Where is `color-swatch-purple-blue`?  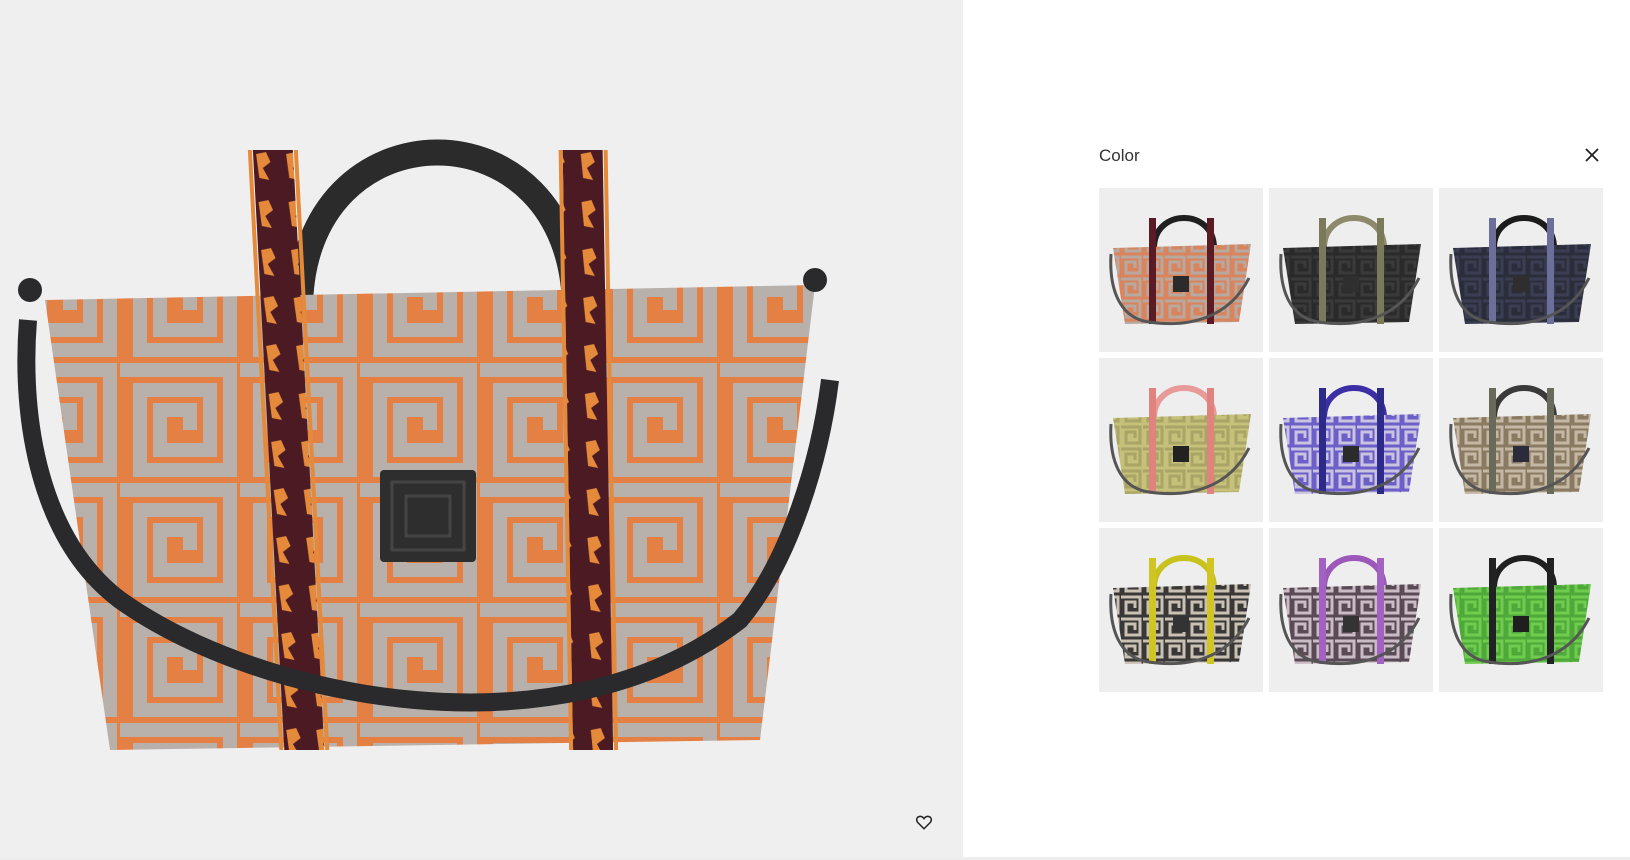
color-swatch-purple-blue is located at coordinates (1351, 440).